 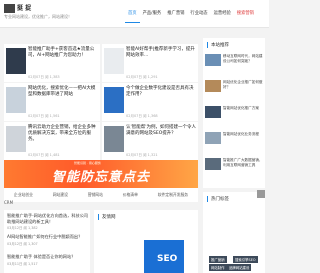 I want to click on sidebar-tags: 热门标签 推广营销 搜索引擎SEO 网站制作 品牌网站建设, so click(x=234, y=232).